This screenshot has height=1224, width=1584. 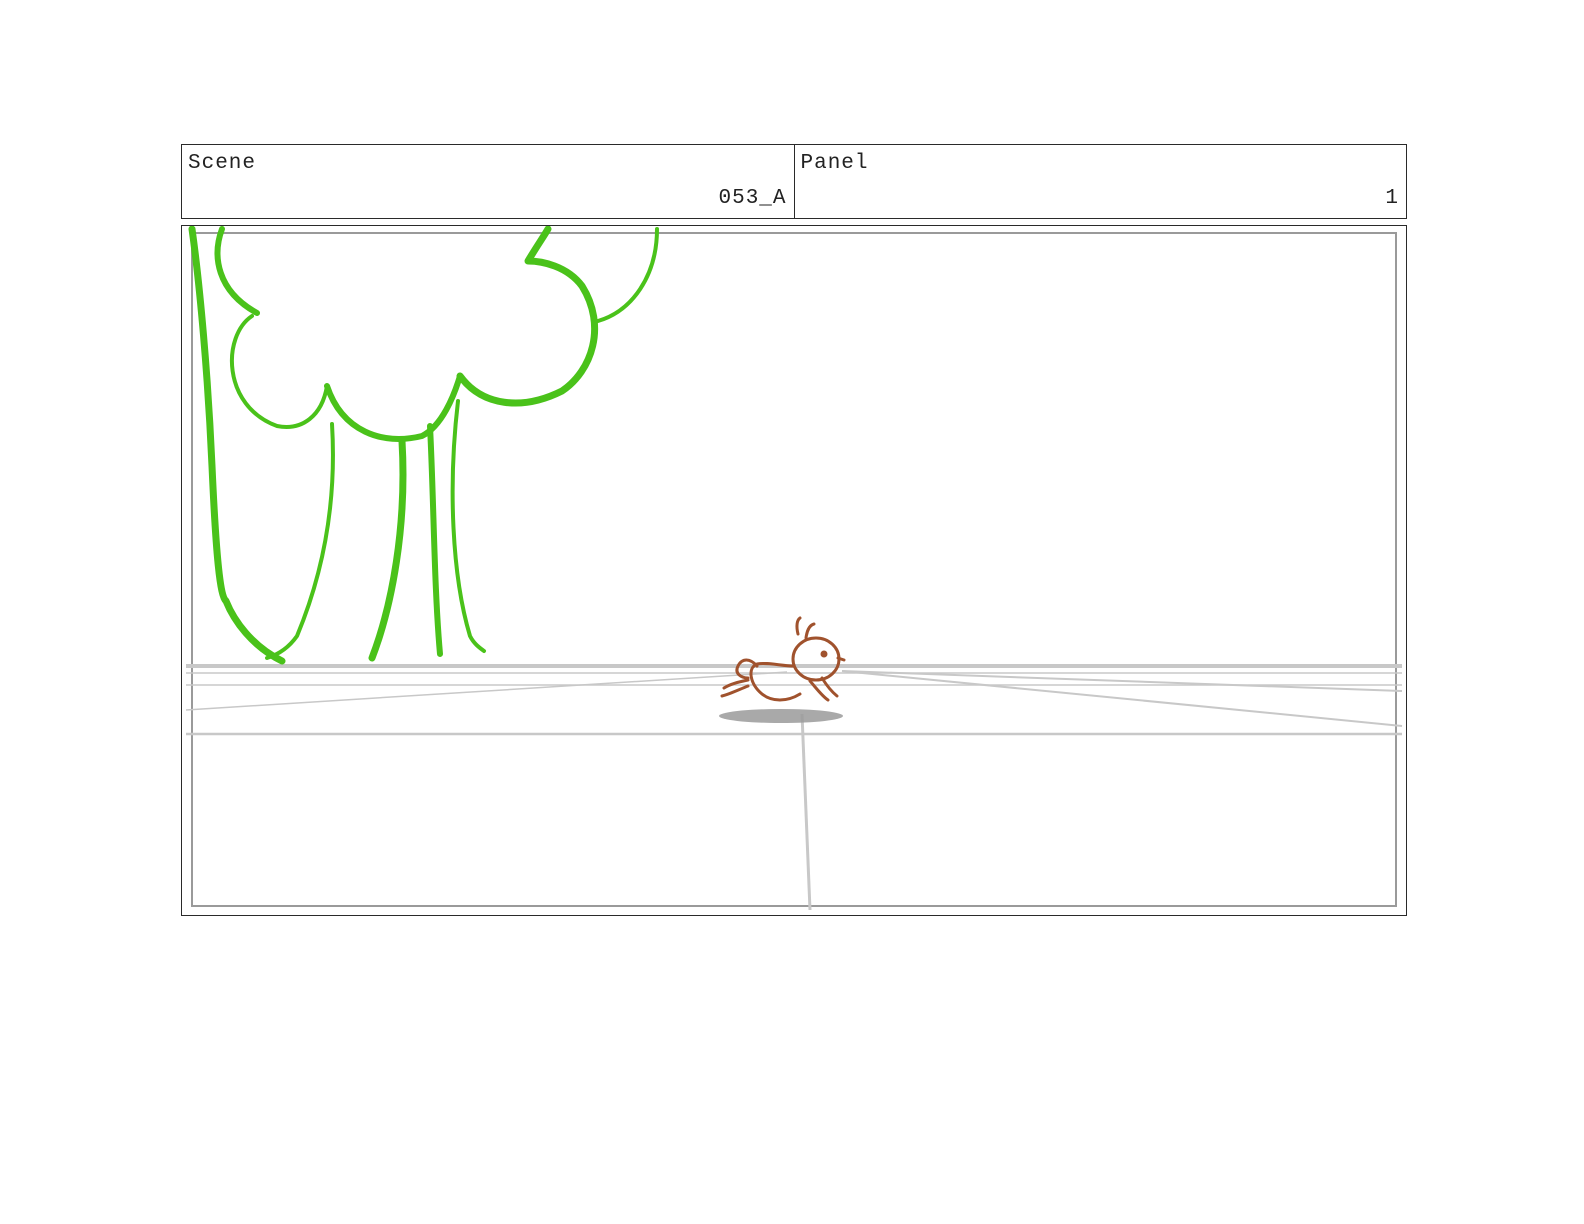 What do you see at coordinates (775, 681) in the screenshot?
I see `character-body` at bounding box center [775, 681].